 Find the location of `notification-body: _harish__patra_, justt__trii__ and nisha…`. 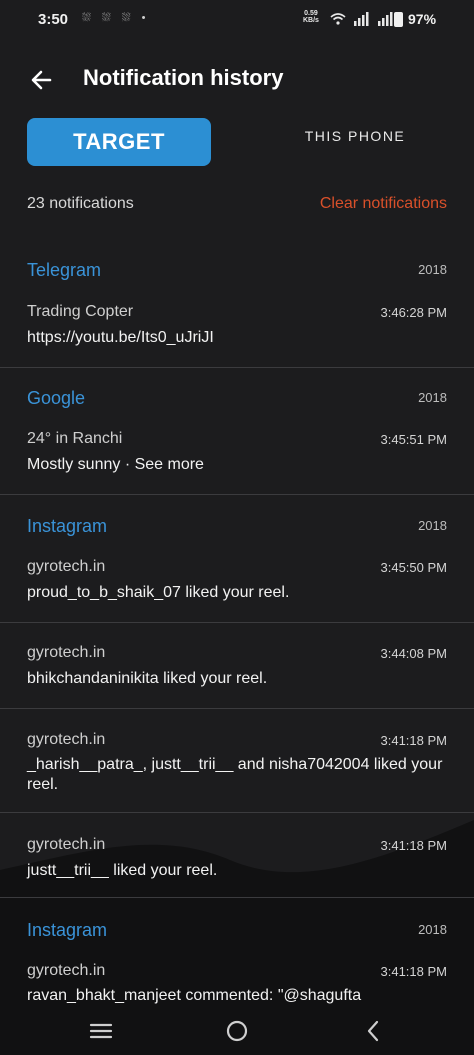

notification-body: _harish__patra_, justt__trii__ and nisha… is located at coordinates (235, 774).